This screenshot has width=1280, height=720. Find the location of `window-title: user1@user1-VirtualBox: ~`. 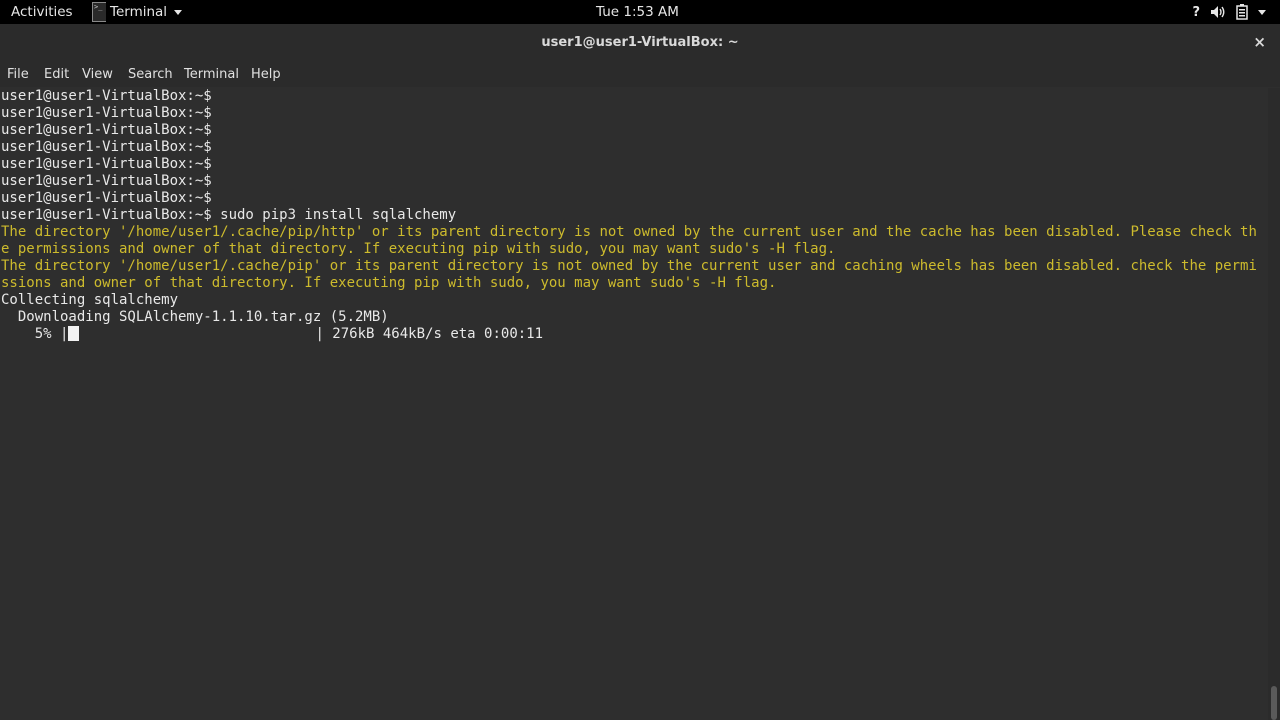

window-title: user1@user1-VirtualBox: ~ is located at coordinates (640, 42).